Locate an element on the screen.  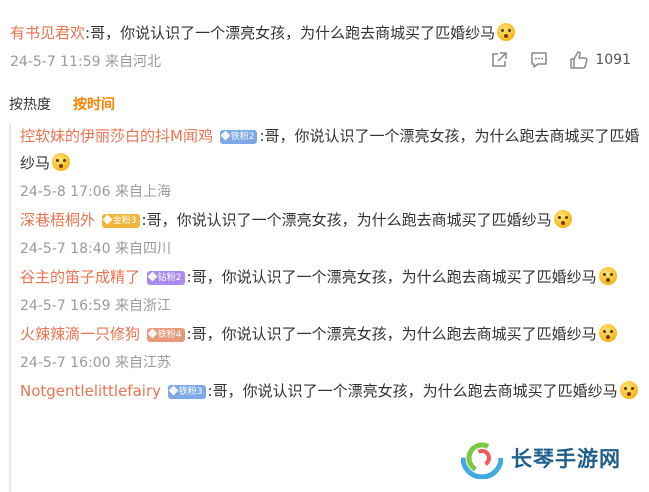
fan-badge: 铁粉2 is located at coordinates (238, 137).